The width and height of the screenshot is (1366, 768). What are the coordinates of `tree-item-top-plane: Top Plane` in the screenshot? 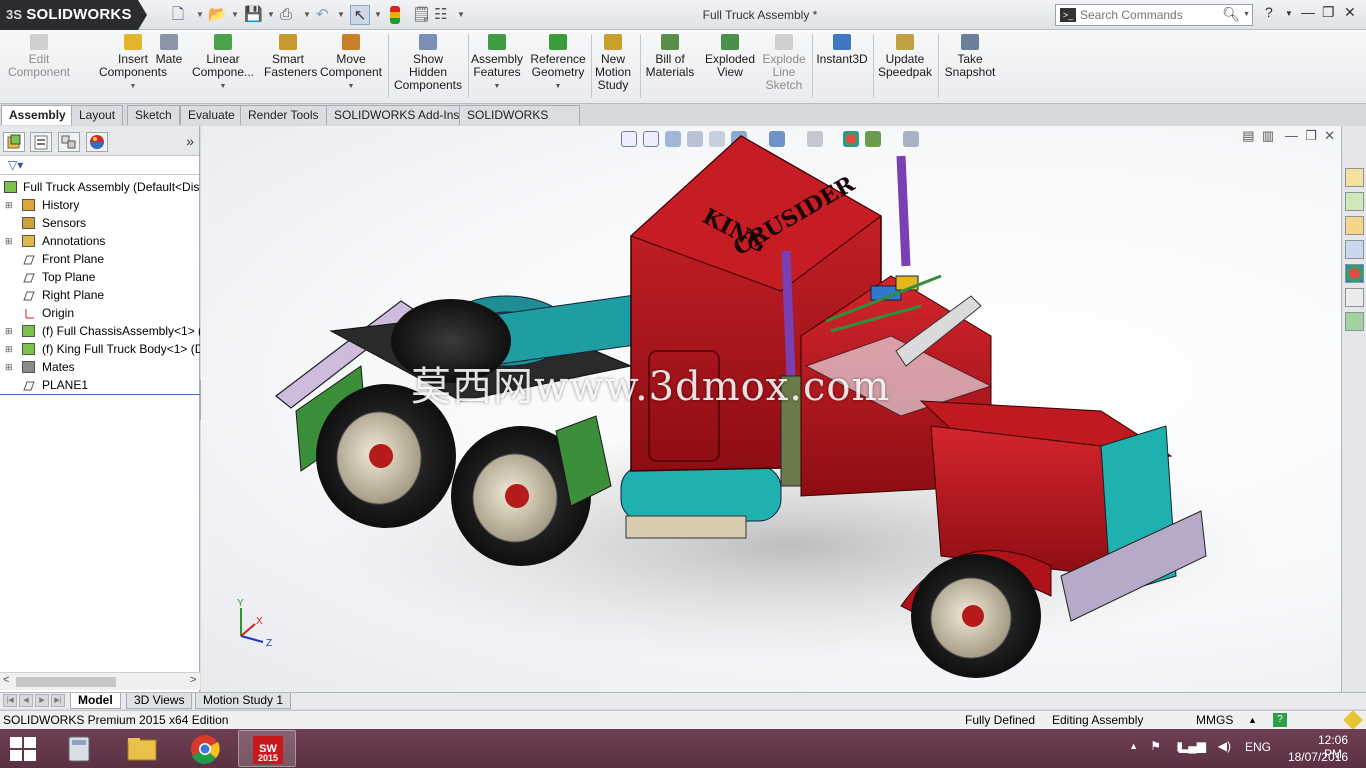 It's located at (100, 277).